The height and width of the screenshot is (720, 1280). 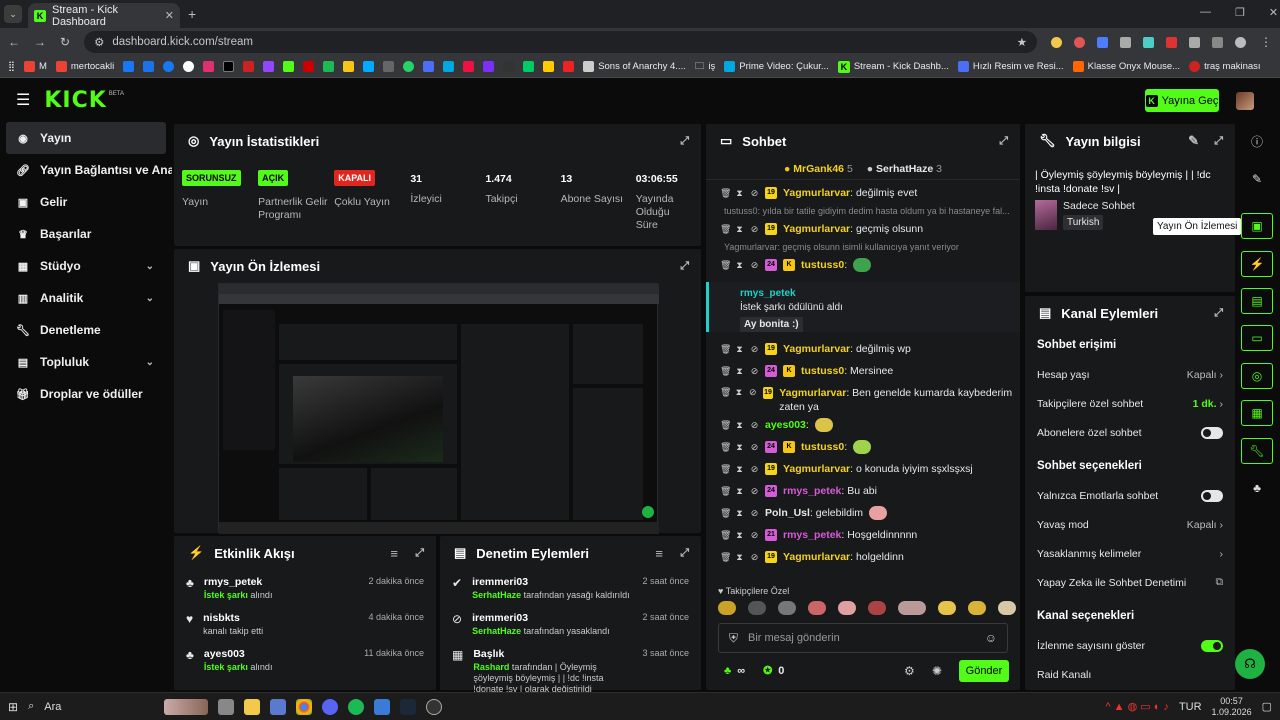 What do you see at coordinates (99, 707) in the screenshot?
I see `taskbar-search: Ara` at bounding box center [99, 707].